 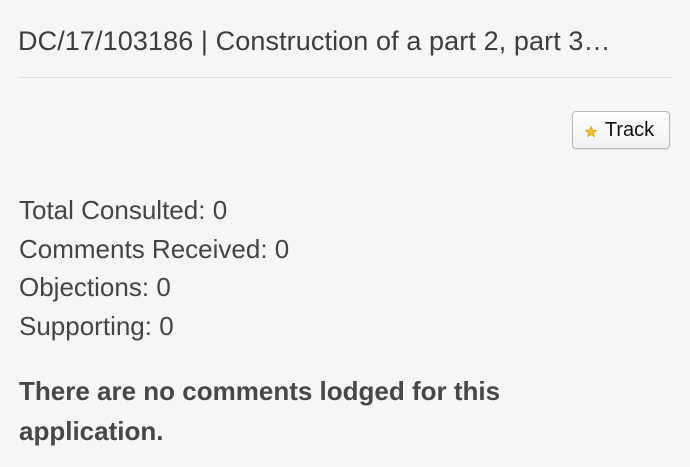 I want to click on objections-label: Objections:, so click(x=84, y=287).